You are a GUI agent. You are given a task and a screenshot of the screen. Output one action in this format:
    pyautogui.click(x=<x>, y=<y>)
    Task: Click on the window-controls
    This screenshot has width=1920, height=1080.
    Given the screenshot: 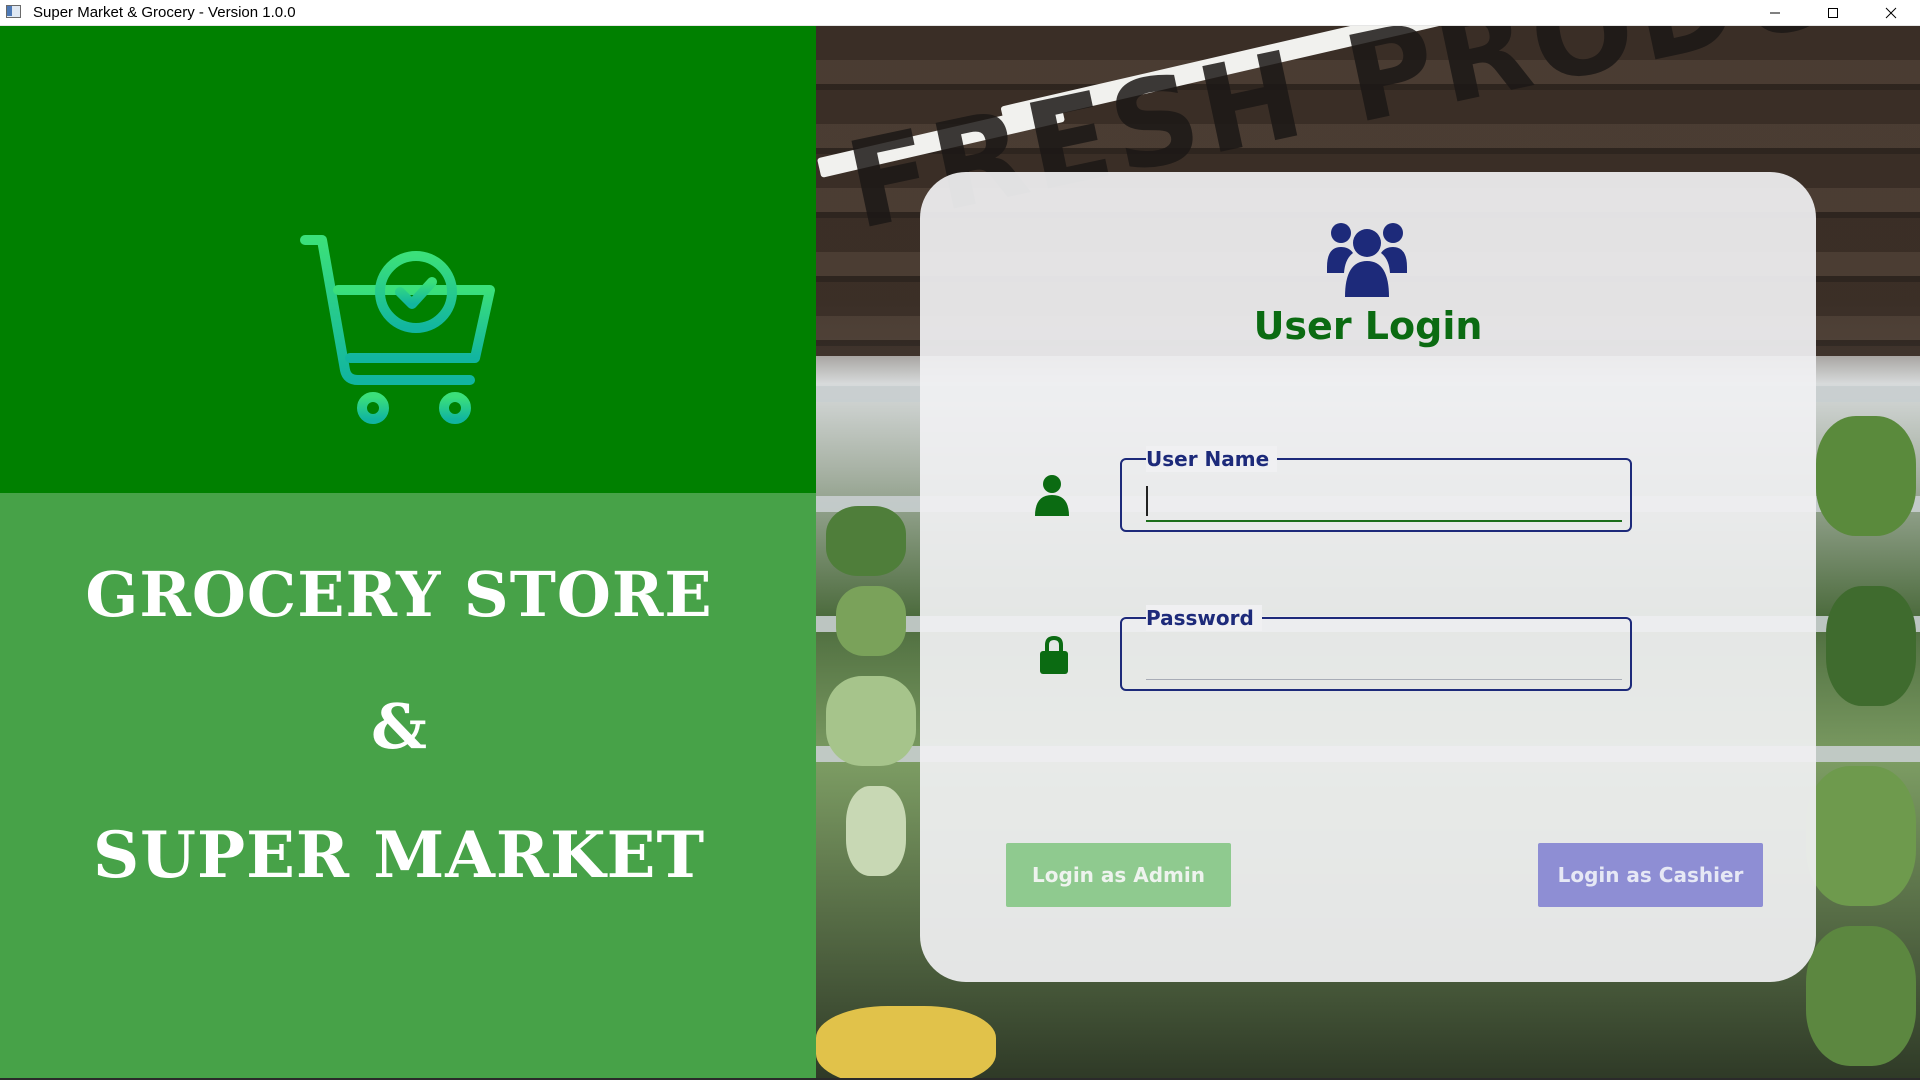 What is the action you would take?
    pyautogui.click(x=1833, y=13)
    